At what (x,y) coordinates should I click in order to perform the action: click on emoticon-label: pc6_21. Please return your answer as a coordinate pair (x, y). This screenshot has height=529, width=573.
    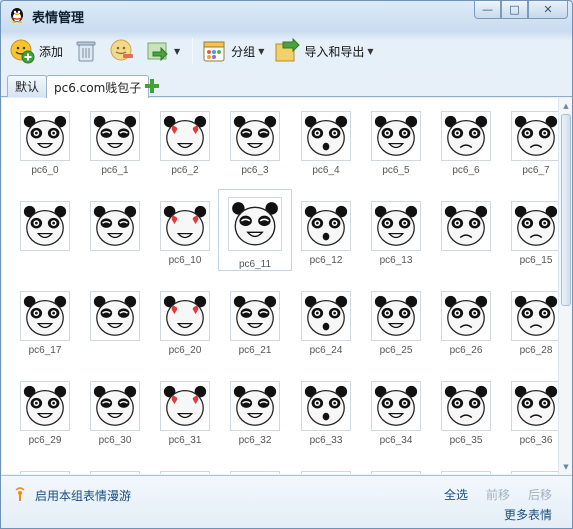
    Looking at the image, I should click on (255, 350).